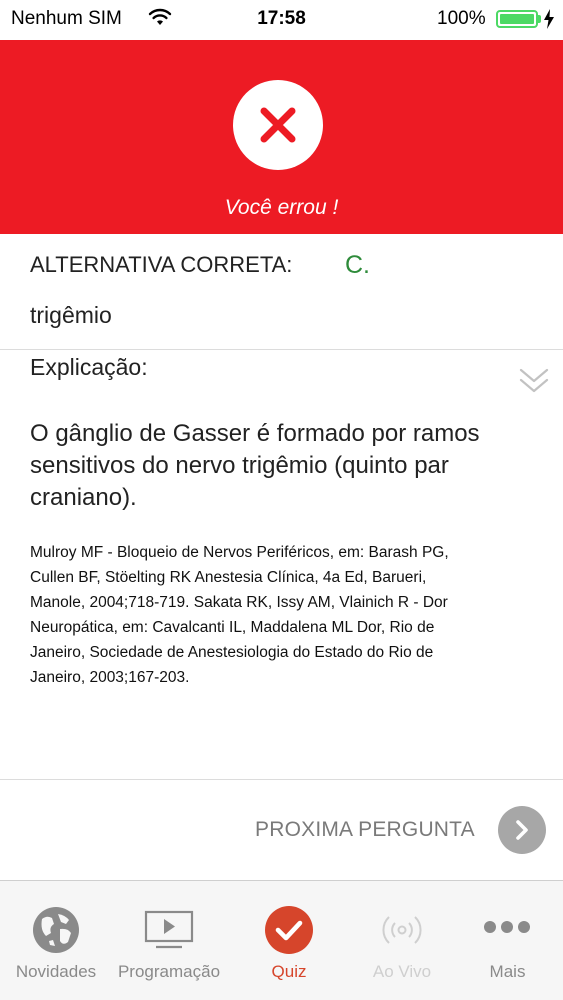 The image size is (563, 1000). Describe the element at coordinates (56, 930) in the screenshot. I see `globe-icon` at that location.